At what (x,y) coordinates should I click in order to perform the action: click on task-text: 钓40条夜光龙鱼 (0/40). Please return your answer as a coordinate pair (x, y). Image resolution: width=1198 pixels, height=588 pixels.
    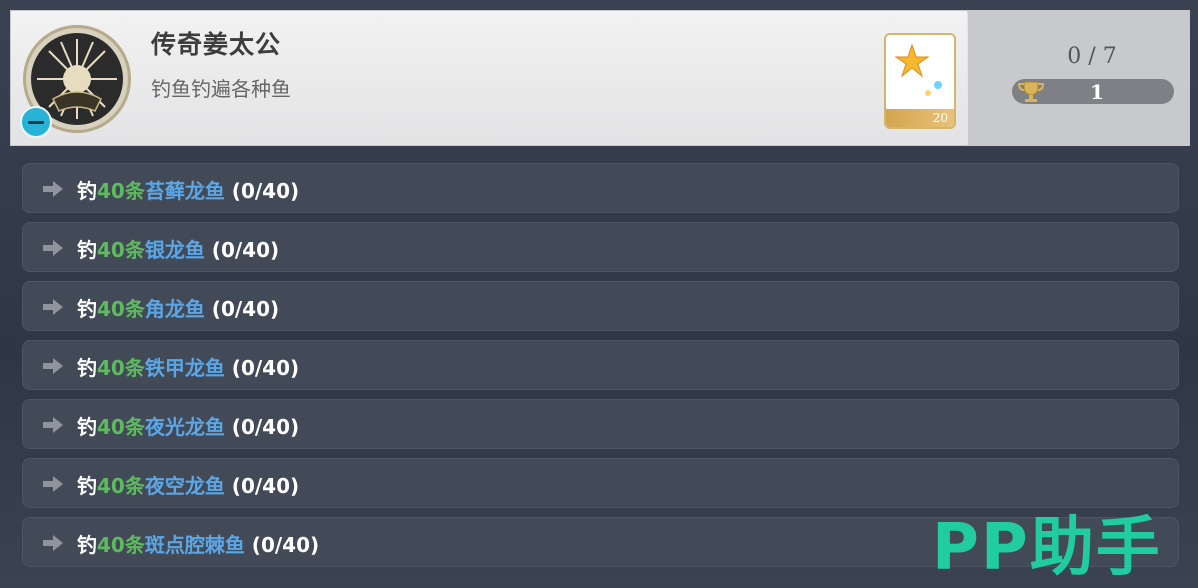
    Looking at the image, I should click on (188, 425).